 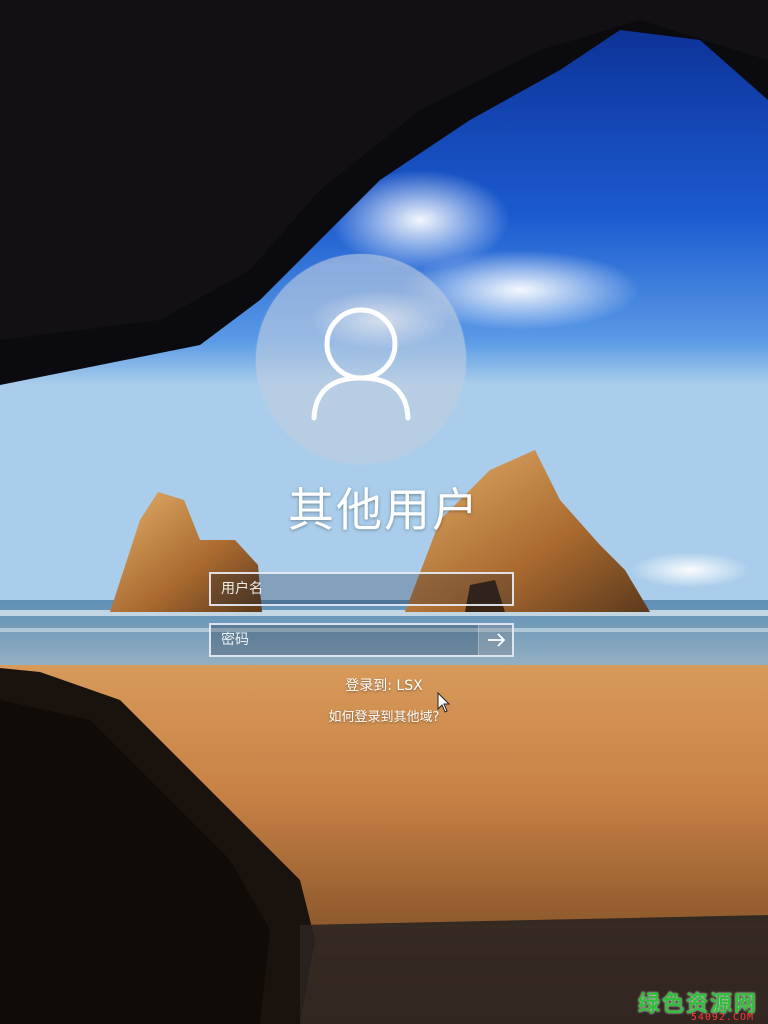 What do you see at coordinates (384, 686) in the screenshot?
I see `sign-in-to-label: 登录到: LSX` at bounding box center [384, 686].